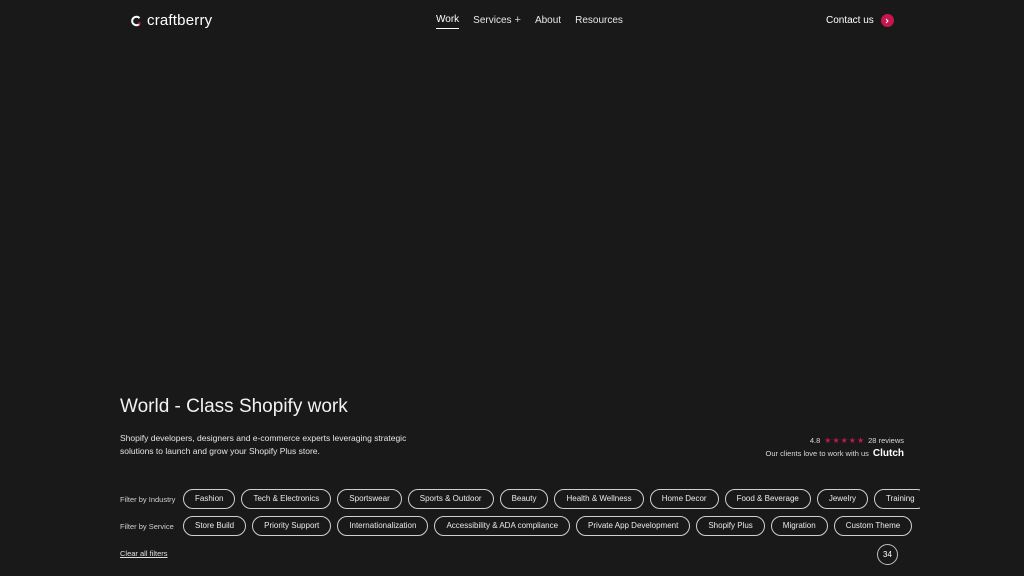 Image resolution: width=1024 pixels, height=576 pixels. Describe the element at coordinates (842, 499) in the screenshot. I see `industry-filter-chip: Jewelry` at that location.